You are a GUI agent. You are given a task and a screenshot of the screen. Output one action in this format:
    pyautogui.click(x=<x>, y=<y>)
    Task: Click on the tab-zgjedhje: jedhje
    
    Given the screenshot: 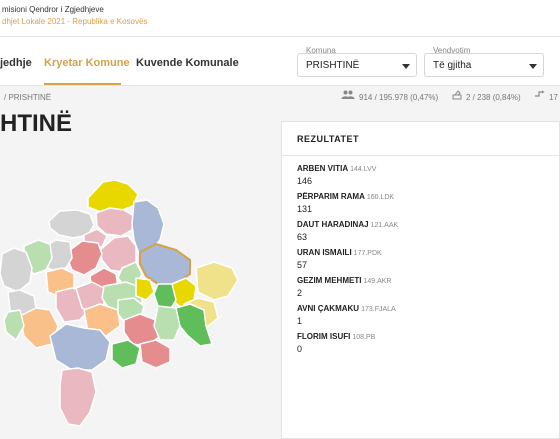 What is the action you would take?
    pyautogui.click(x=16, y=63)
    